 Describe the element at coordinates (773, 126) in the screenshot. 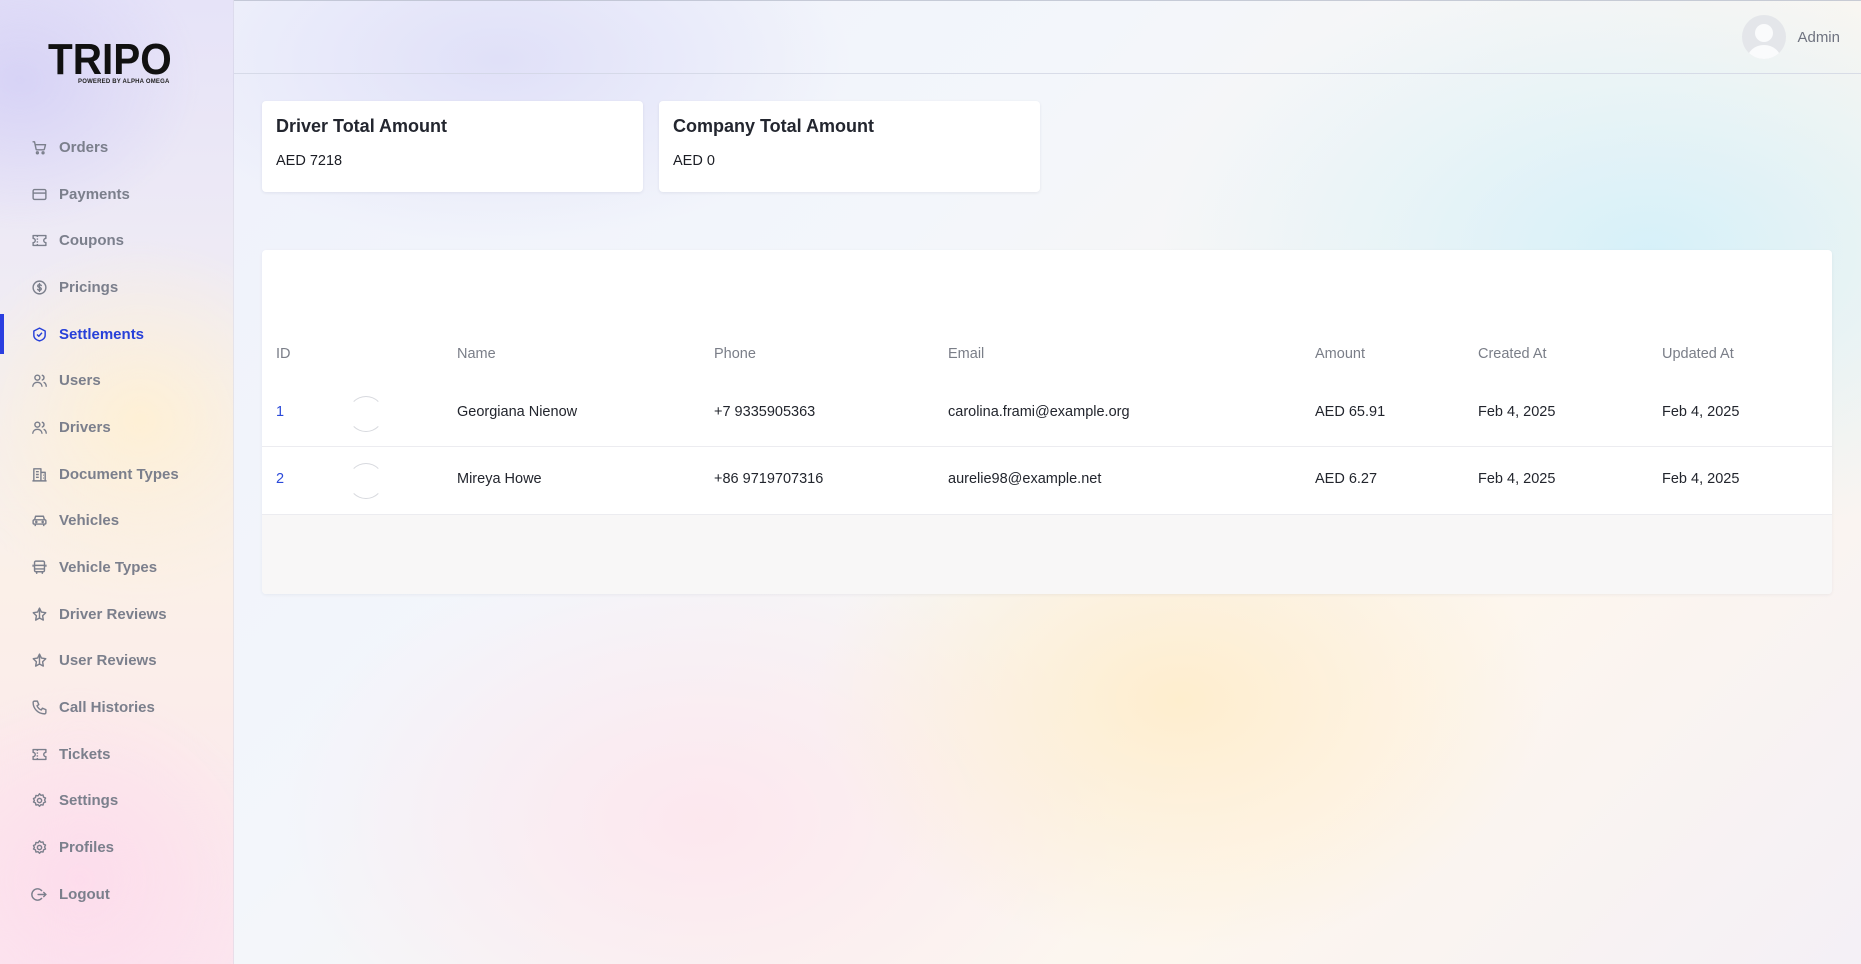

I see `card-title: Company Total Amount` at that location.